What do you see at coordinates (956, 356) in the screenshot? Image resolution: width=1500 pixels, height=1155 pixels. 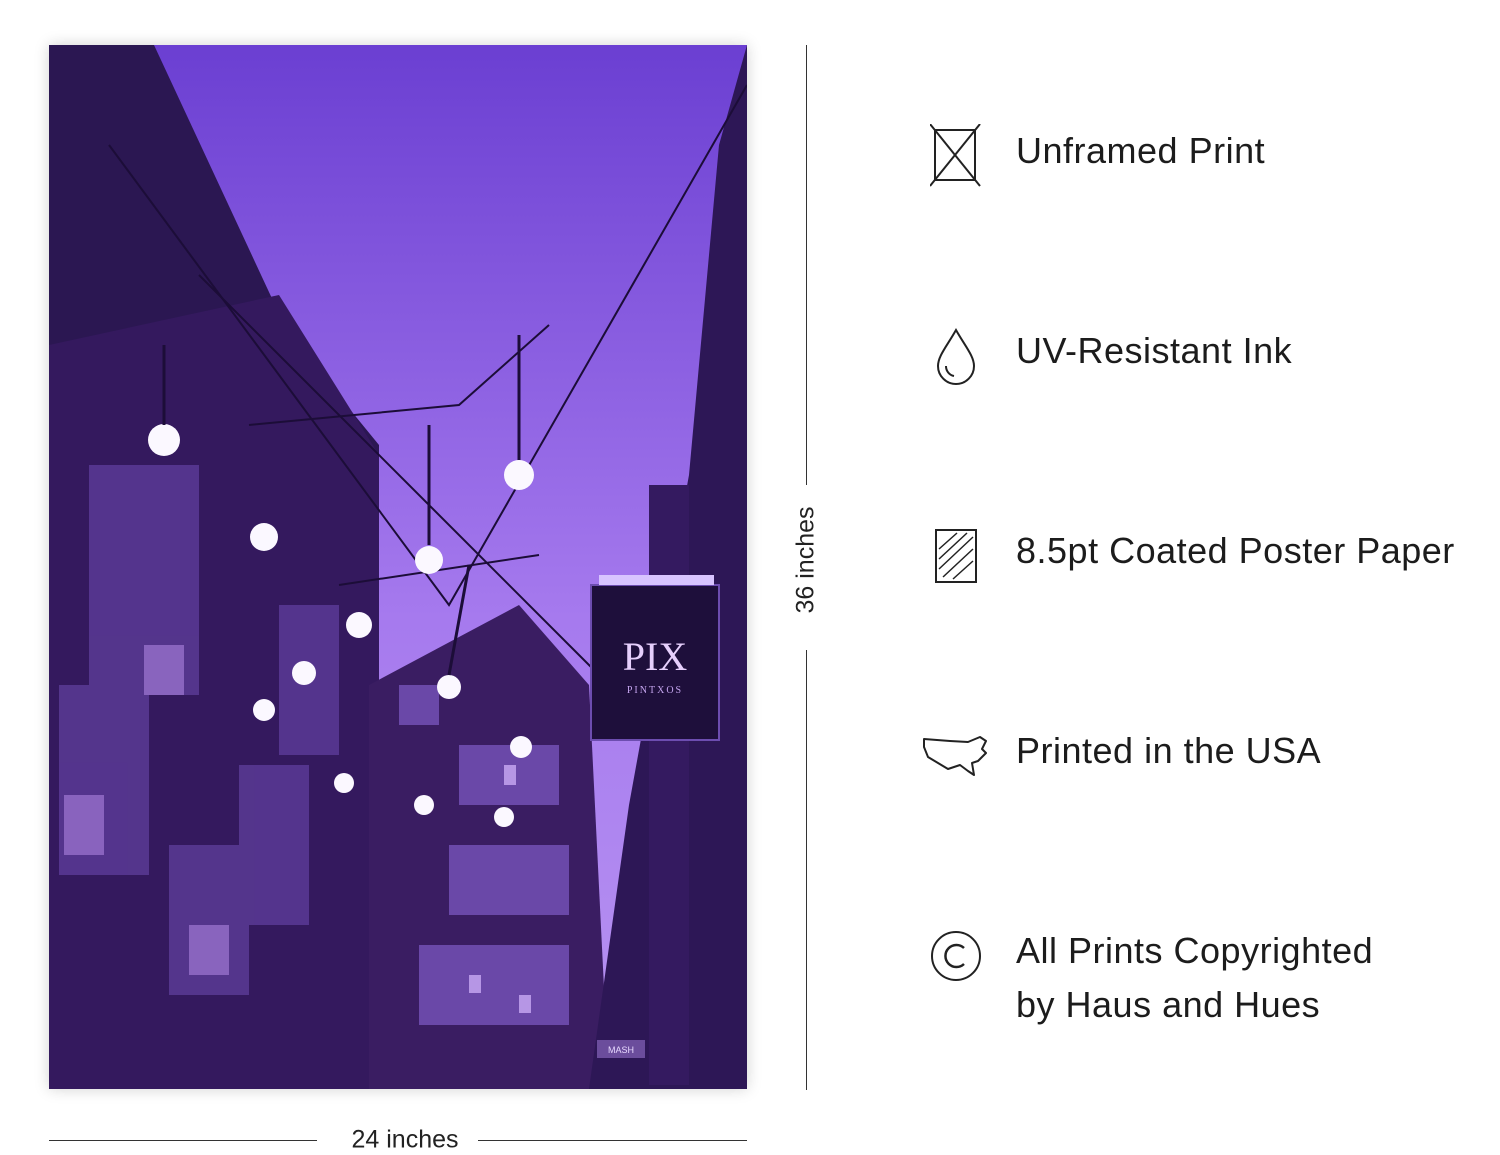 I see `ink-drop-icon` at bounding box center [956, 356].